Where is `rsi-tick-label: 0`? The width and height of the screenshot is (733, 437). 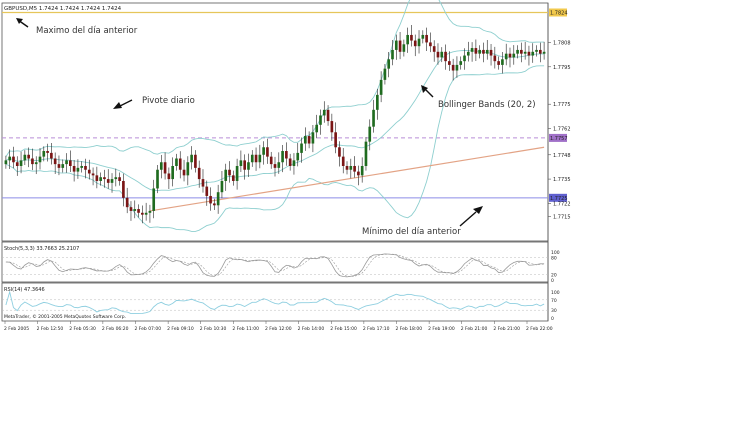
rsi-tick-label: 0 is located at coordinates (552, 319).